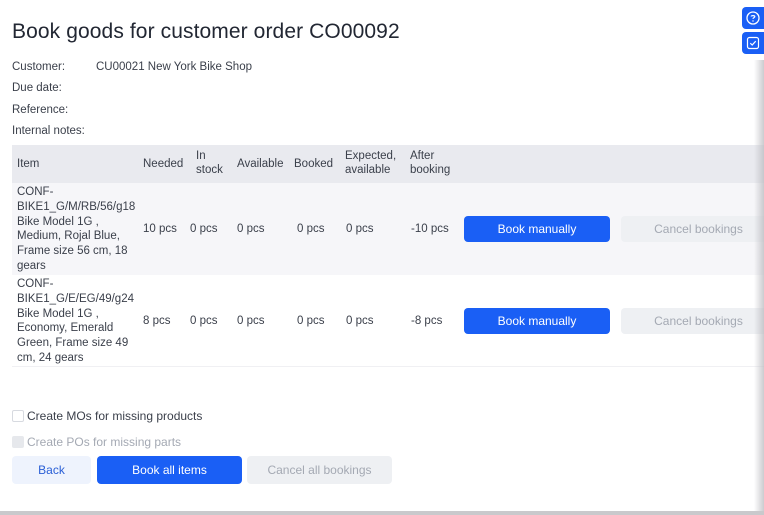  Describe the element at coordinates (163, 164) in the screenshot. I see `header-needed: Needed` at that location.